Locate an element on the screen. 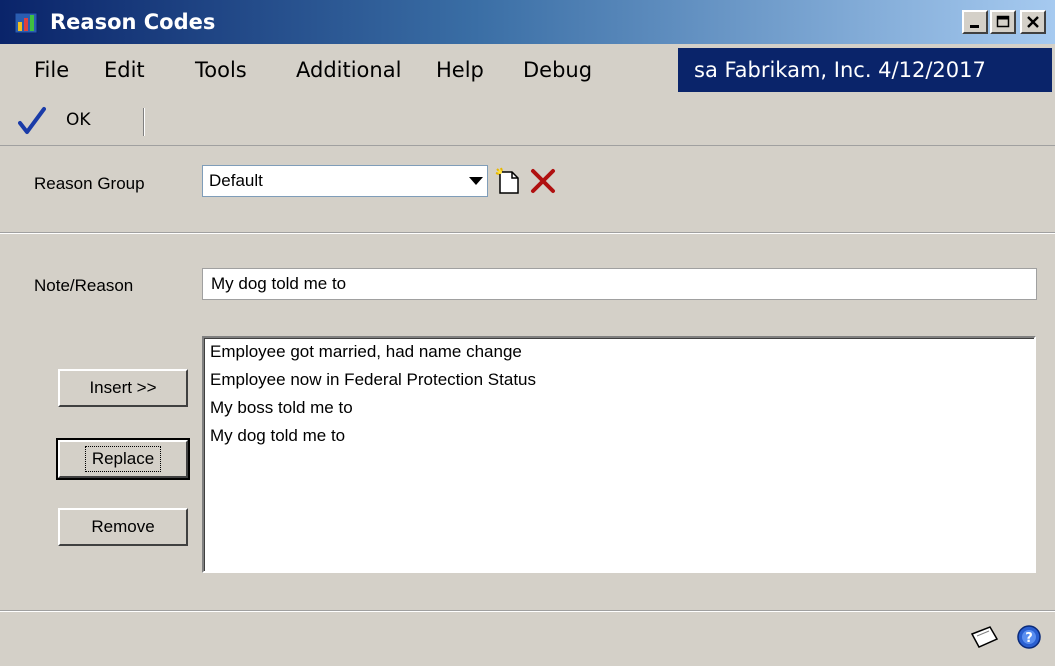  menu-help-label: Help is located at coordinates (460, 70).